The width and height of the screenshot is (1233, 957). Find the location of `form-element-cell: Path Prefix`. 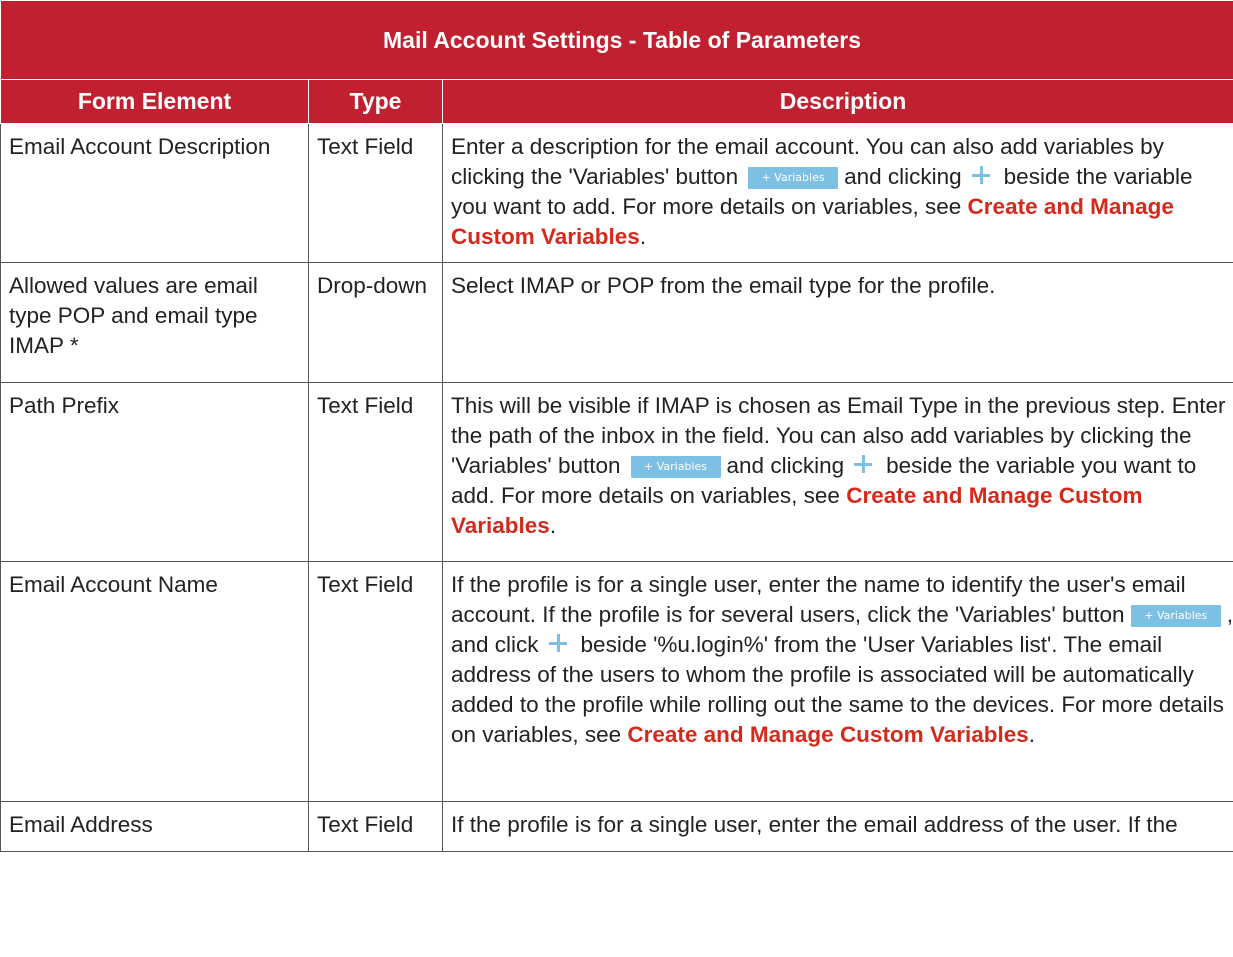

form-element-cell: Path Prefix is located at coordinates (154, 472).